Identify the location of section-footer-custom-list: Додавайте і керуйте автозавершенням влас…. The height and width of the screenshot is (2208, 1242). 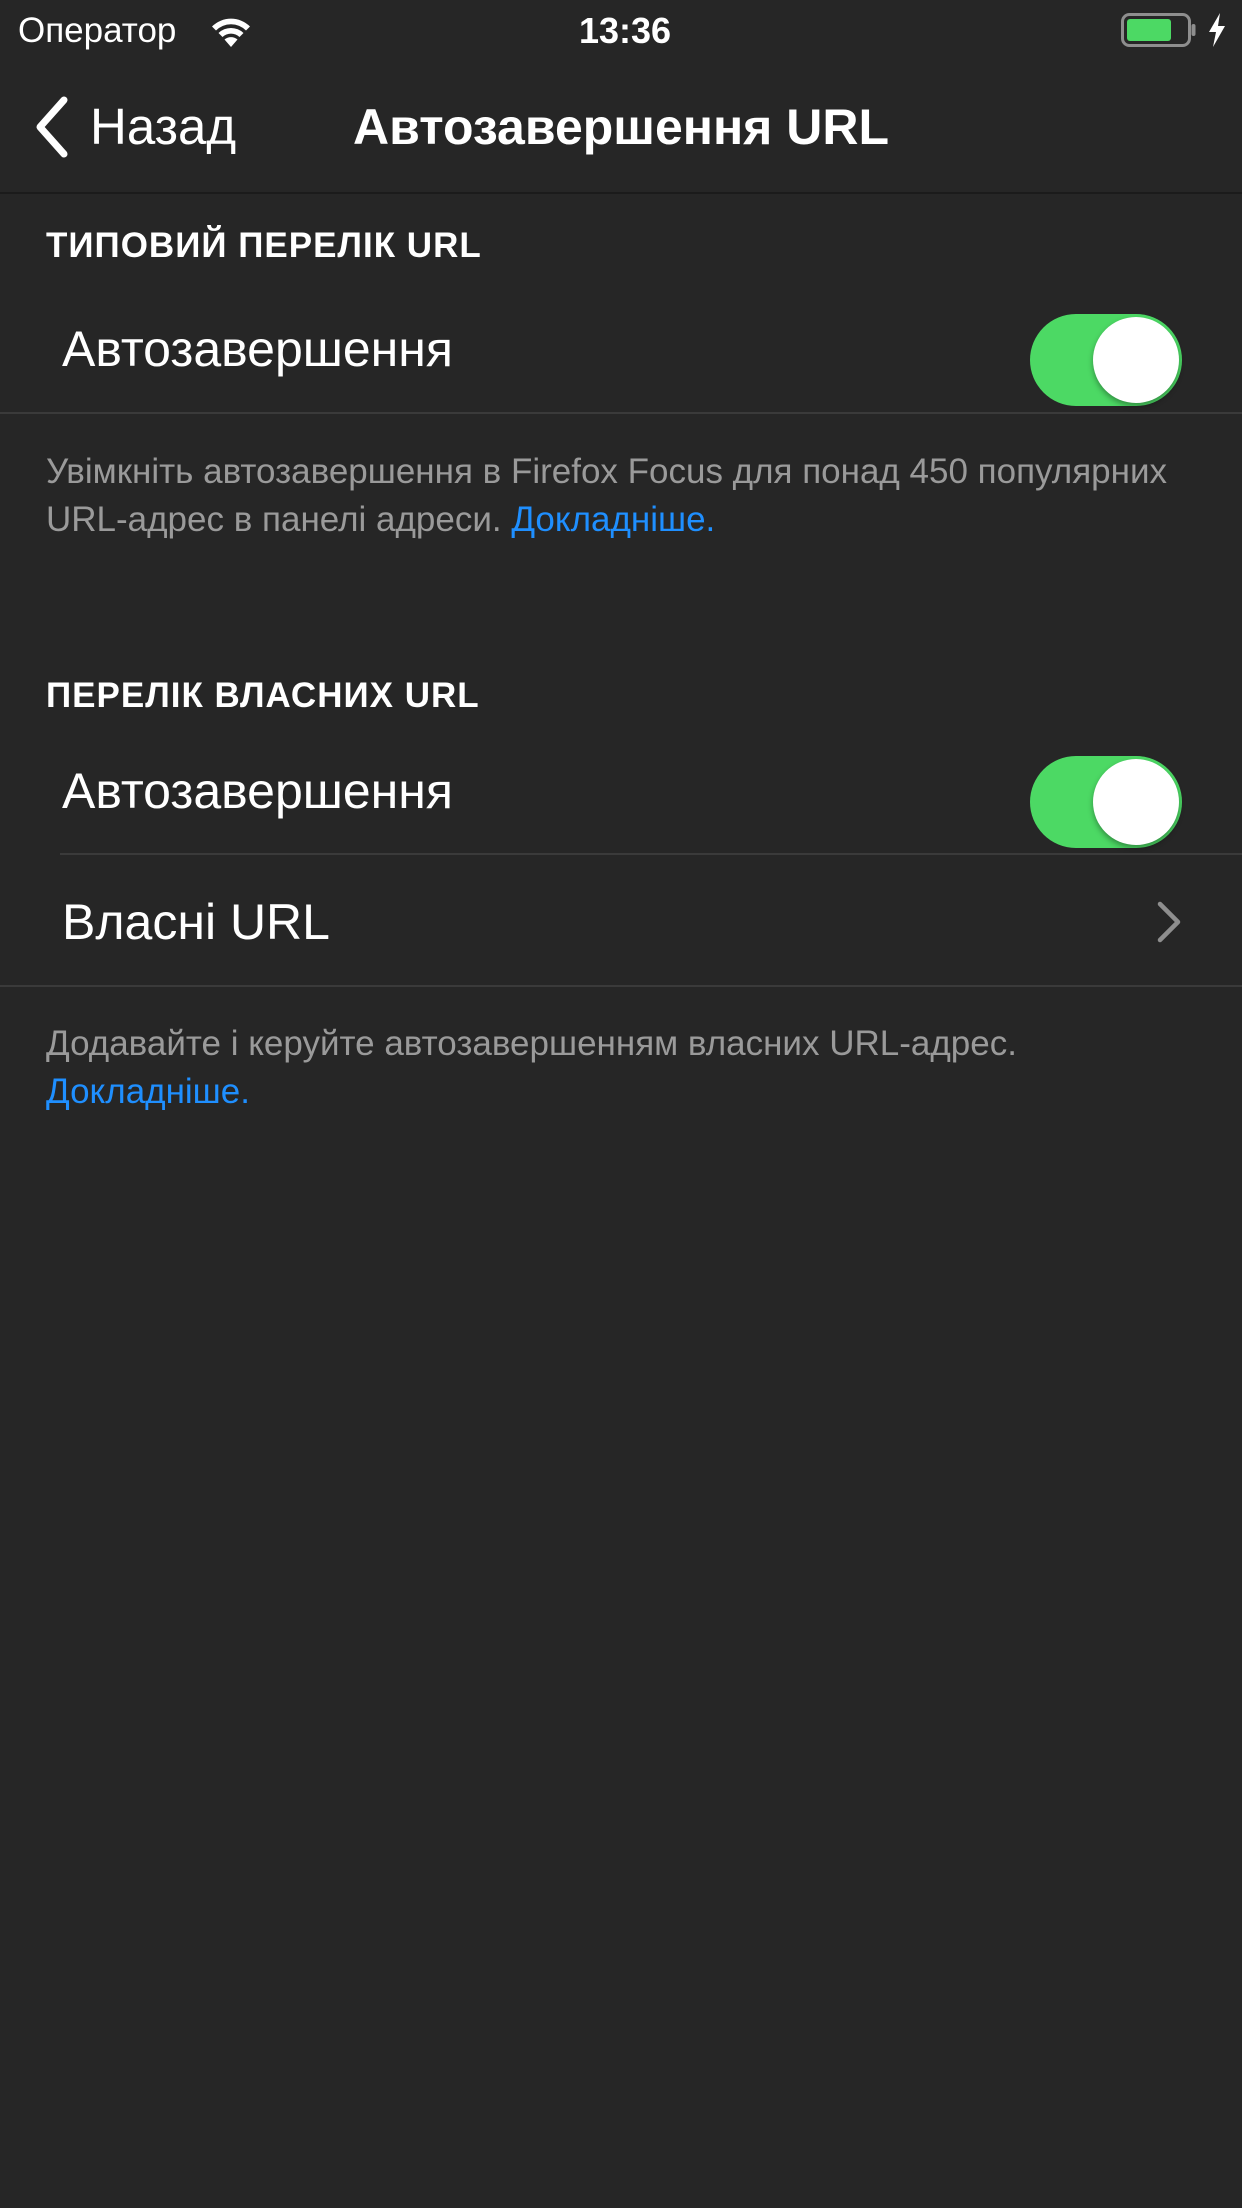
(621, 1068).